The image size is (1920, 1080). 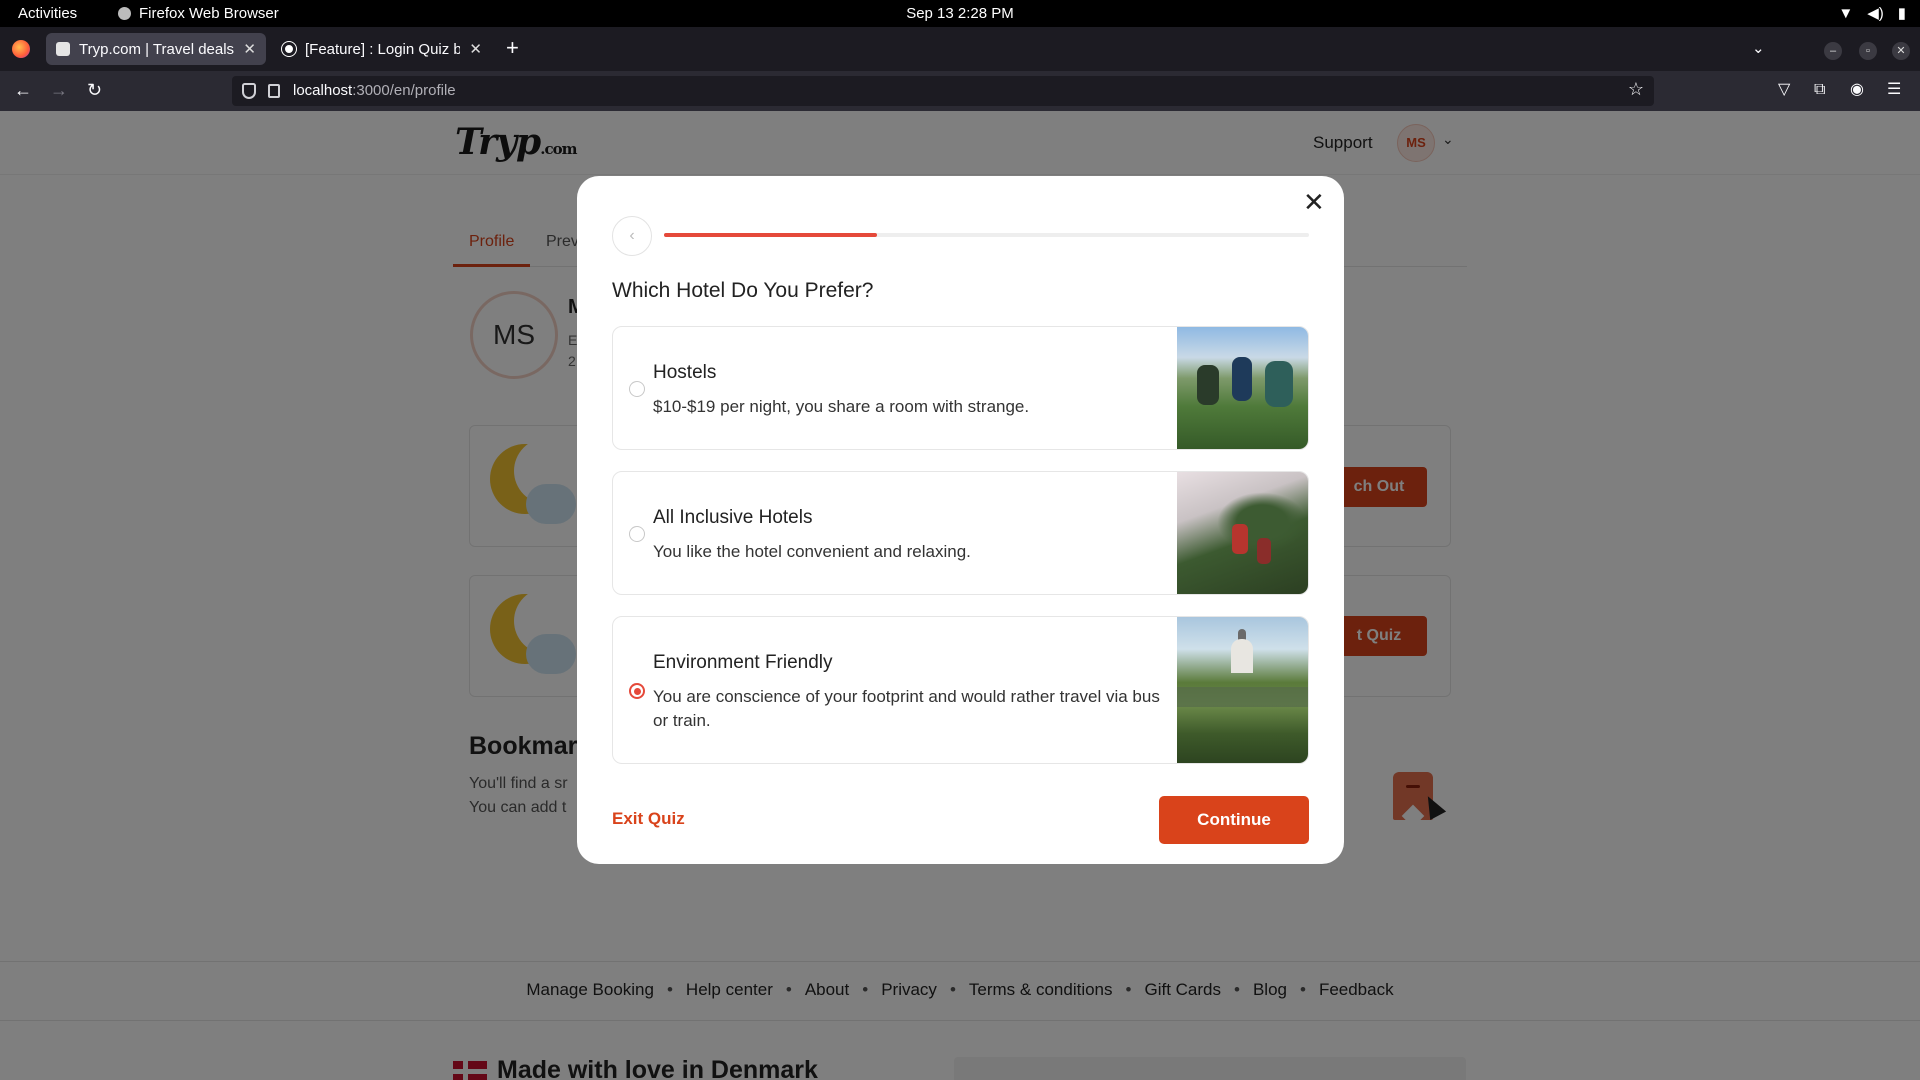 I want to click on github-favicon-icon, so click(x=289, y=49).